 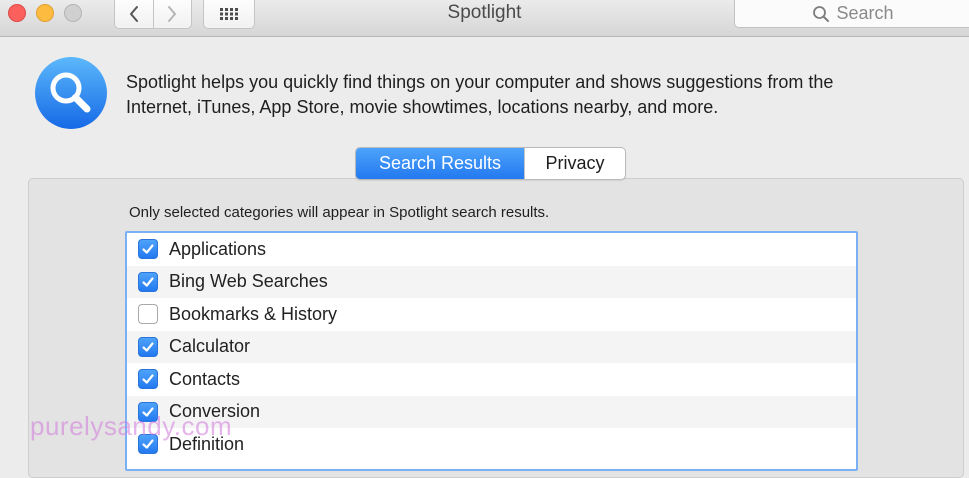 I want to click on tab-control: Search Results Privacy, so click(x=490, y=163).